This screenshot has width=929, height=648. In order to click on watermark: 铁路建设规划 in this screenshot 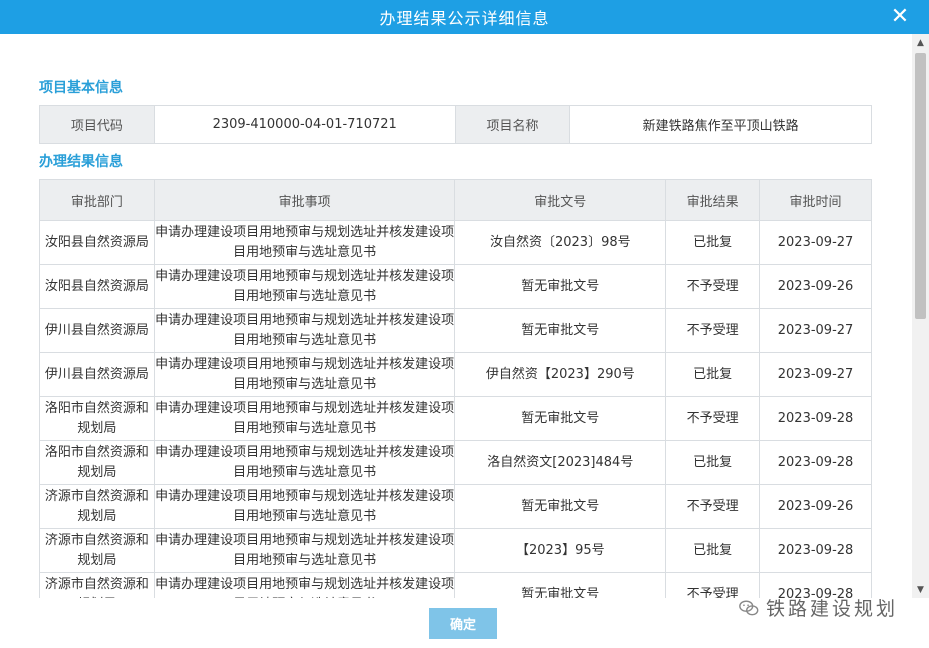, I will do `click(818, 607)`.